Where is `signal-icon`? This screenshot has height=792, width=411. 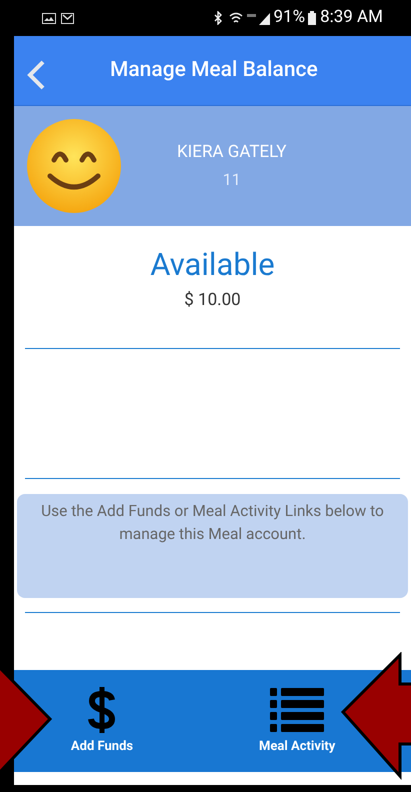 signal-icon is located at coordinates (258, 18).